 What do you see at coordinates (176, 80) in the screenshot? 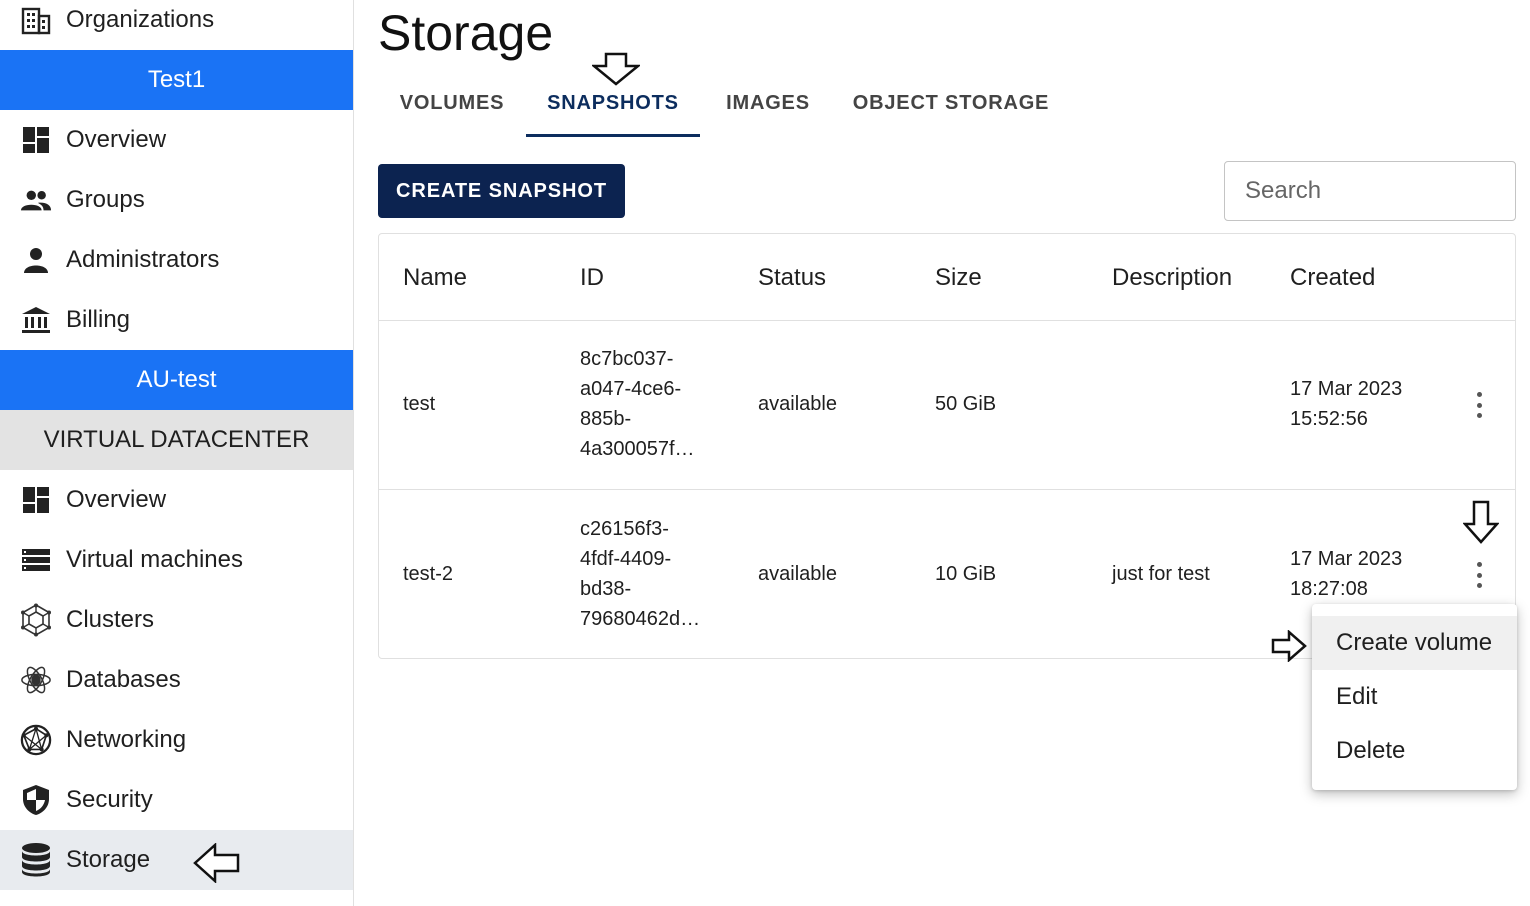
I see `organization-name: Test1` at bounding box center [176, 80].